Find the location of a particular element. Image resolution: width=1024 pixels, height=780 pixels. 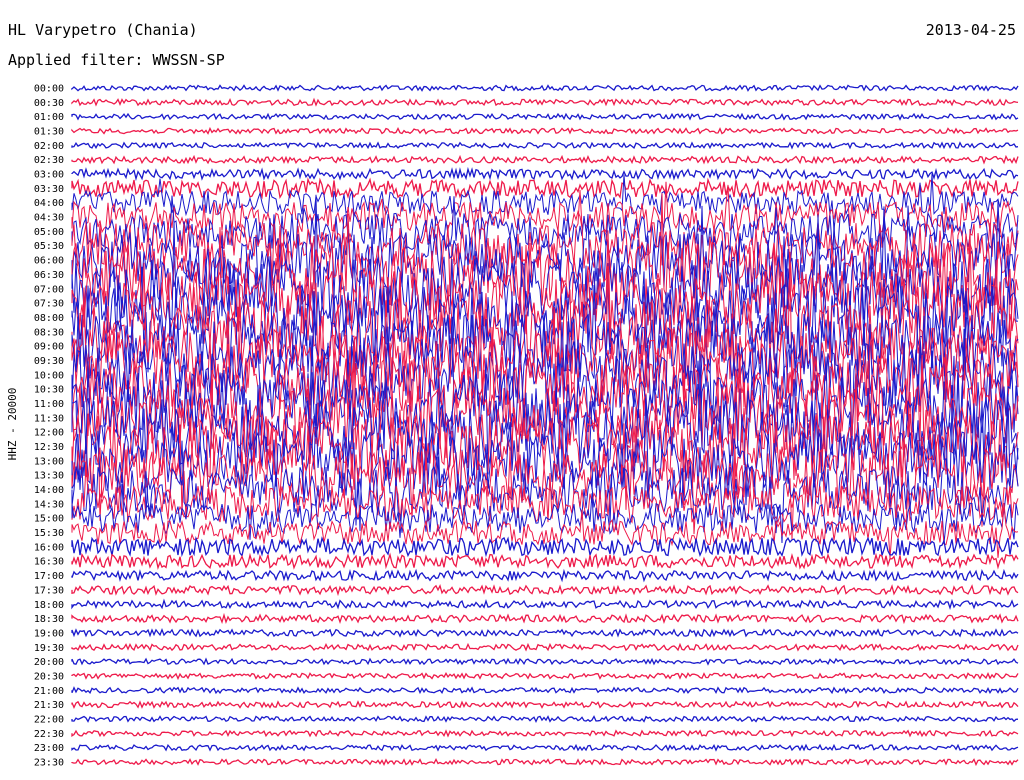

tick-label: 02:30 is located at coordinates (49, 160).